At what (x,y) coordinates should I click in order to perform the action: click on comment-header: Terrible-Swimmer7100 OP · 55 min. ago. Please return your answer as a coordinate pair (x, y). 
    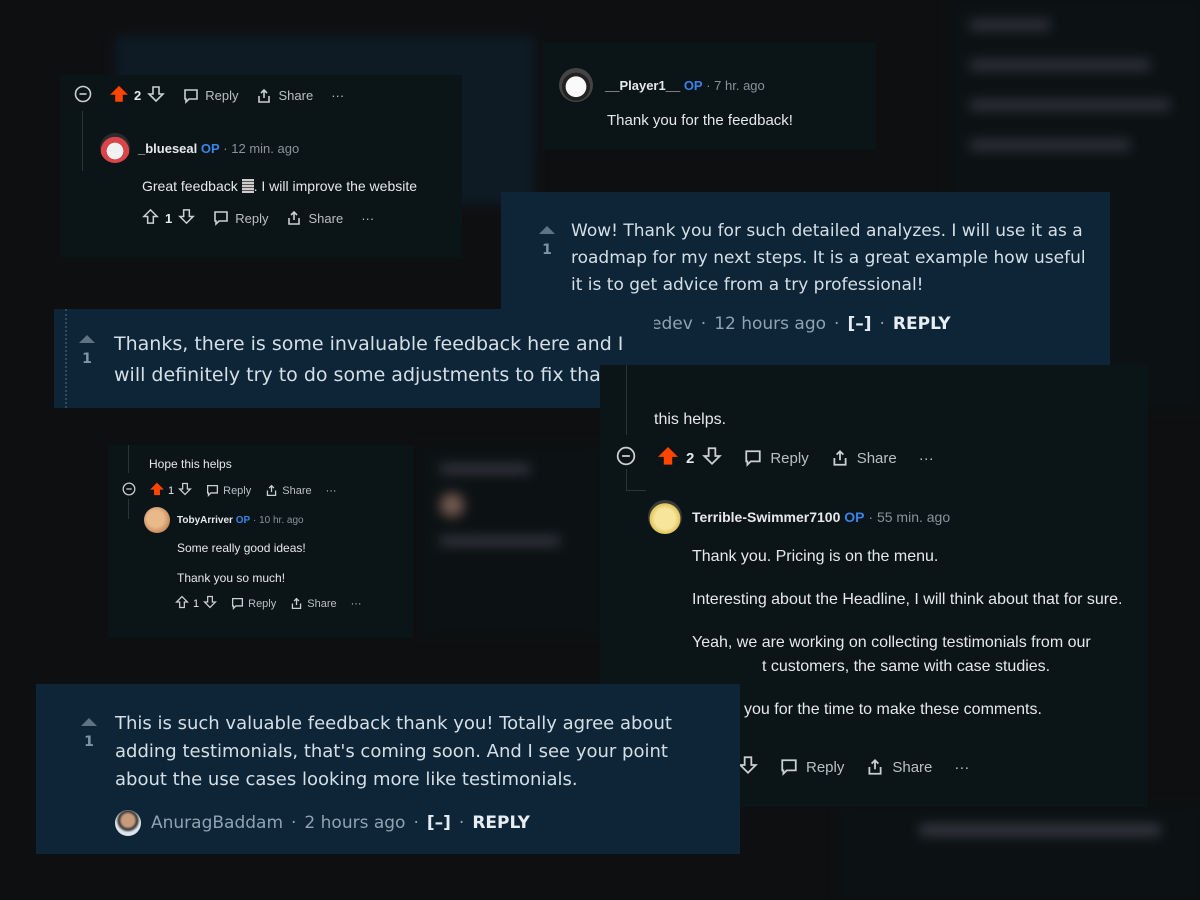
    Looking at the image, I should click on (799, 517).